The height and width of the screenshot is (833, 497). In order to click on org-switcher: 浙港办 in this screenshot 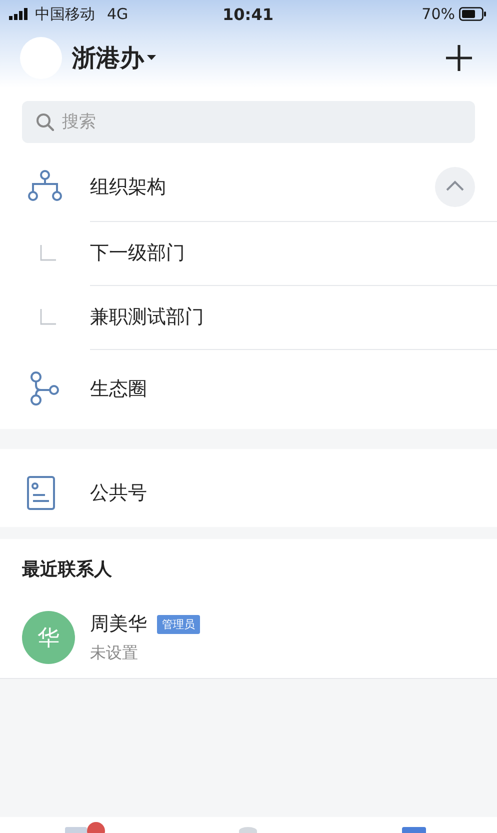, I will do `click(114, 58)`.